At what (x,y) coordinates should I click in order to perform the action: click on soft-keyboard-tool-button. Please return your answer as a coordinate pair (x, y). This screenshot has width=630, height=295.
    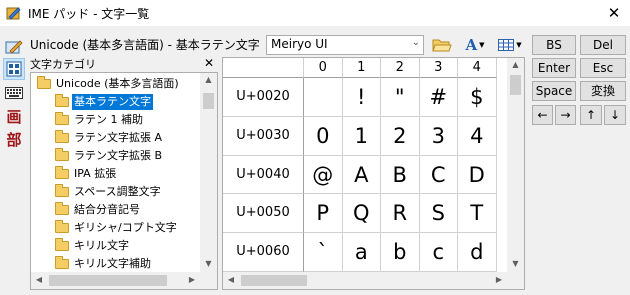
    Looking at the image, I should click on (14, 93).